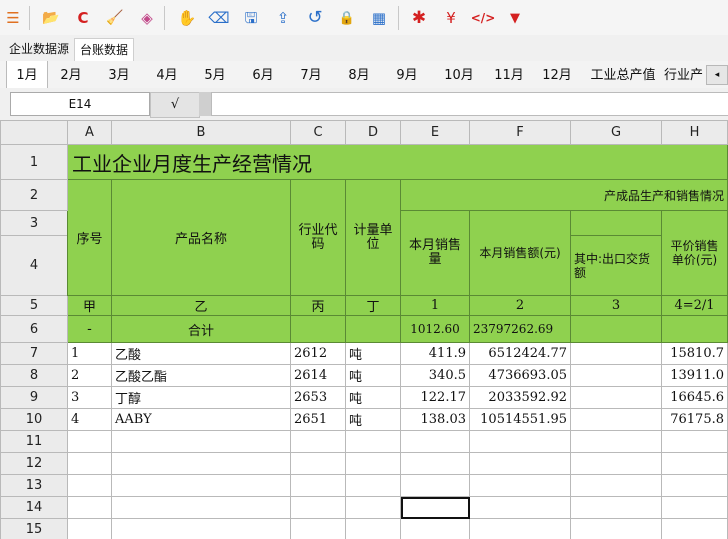 The height and width of the screenshot is (539, 728). I want to click on row-header: 10, so click(34, 419).